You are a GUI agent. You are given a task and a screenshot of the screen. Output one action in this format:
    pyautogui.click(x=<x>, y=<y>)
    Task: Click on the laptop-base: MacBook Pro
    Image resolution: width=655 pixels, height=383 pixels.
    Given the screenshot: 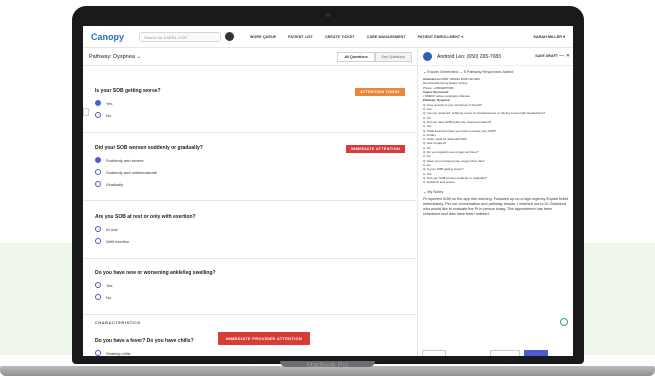 What is the action you would take?
    pyautogui.click(x=327, y=372)
    